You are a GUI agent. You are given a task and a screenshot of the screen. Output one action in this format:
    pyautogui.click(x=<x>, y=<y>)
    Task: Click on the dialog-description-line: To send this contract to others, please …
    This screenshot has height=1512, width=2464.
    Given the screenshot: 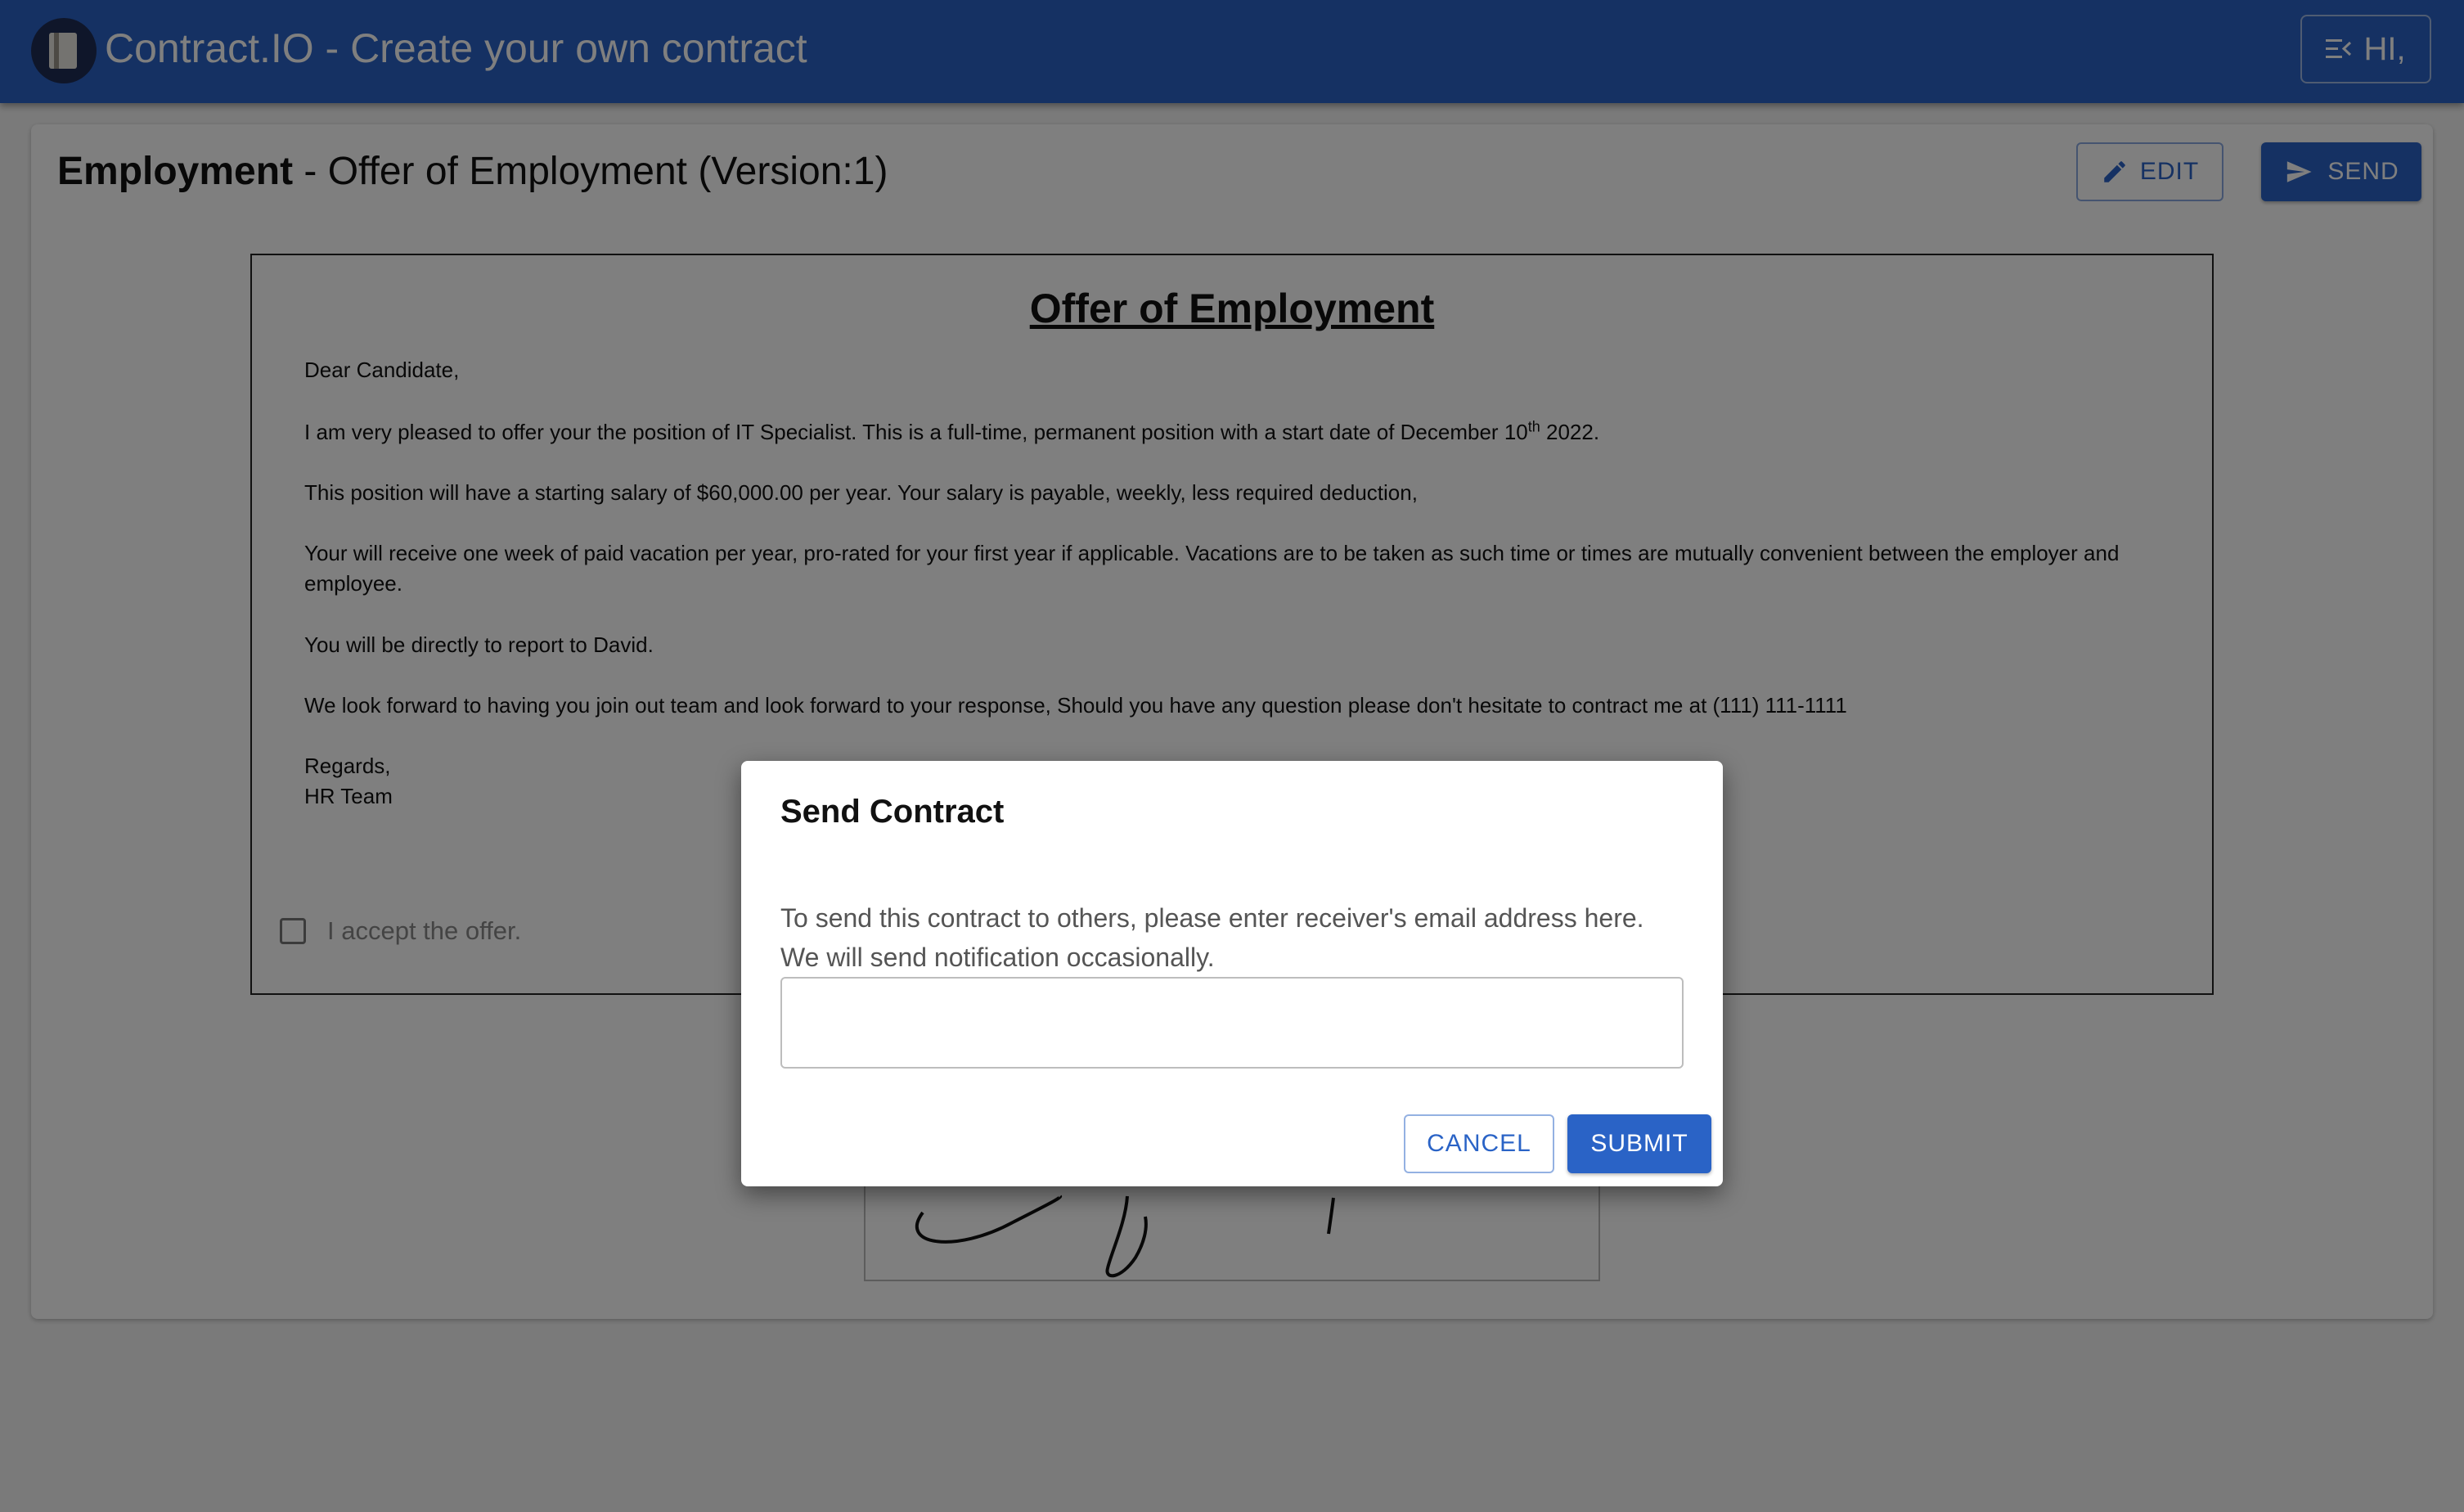 What is the action you would take?
    pyautogui.click(x=1212, y=918)
    